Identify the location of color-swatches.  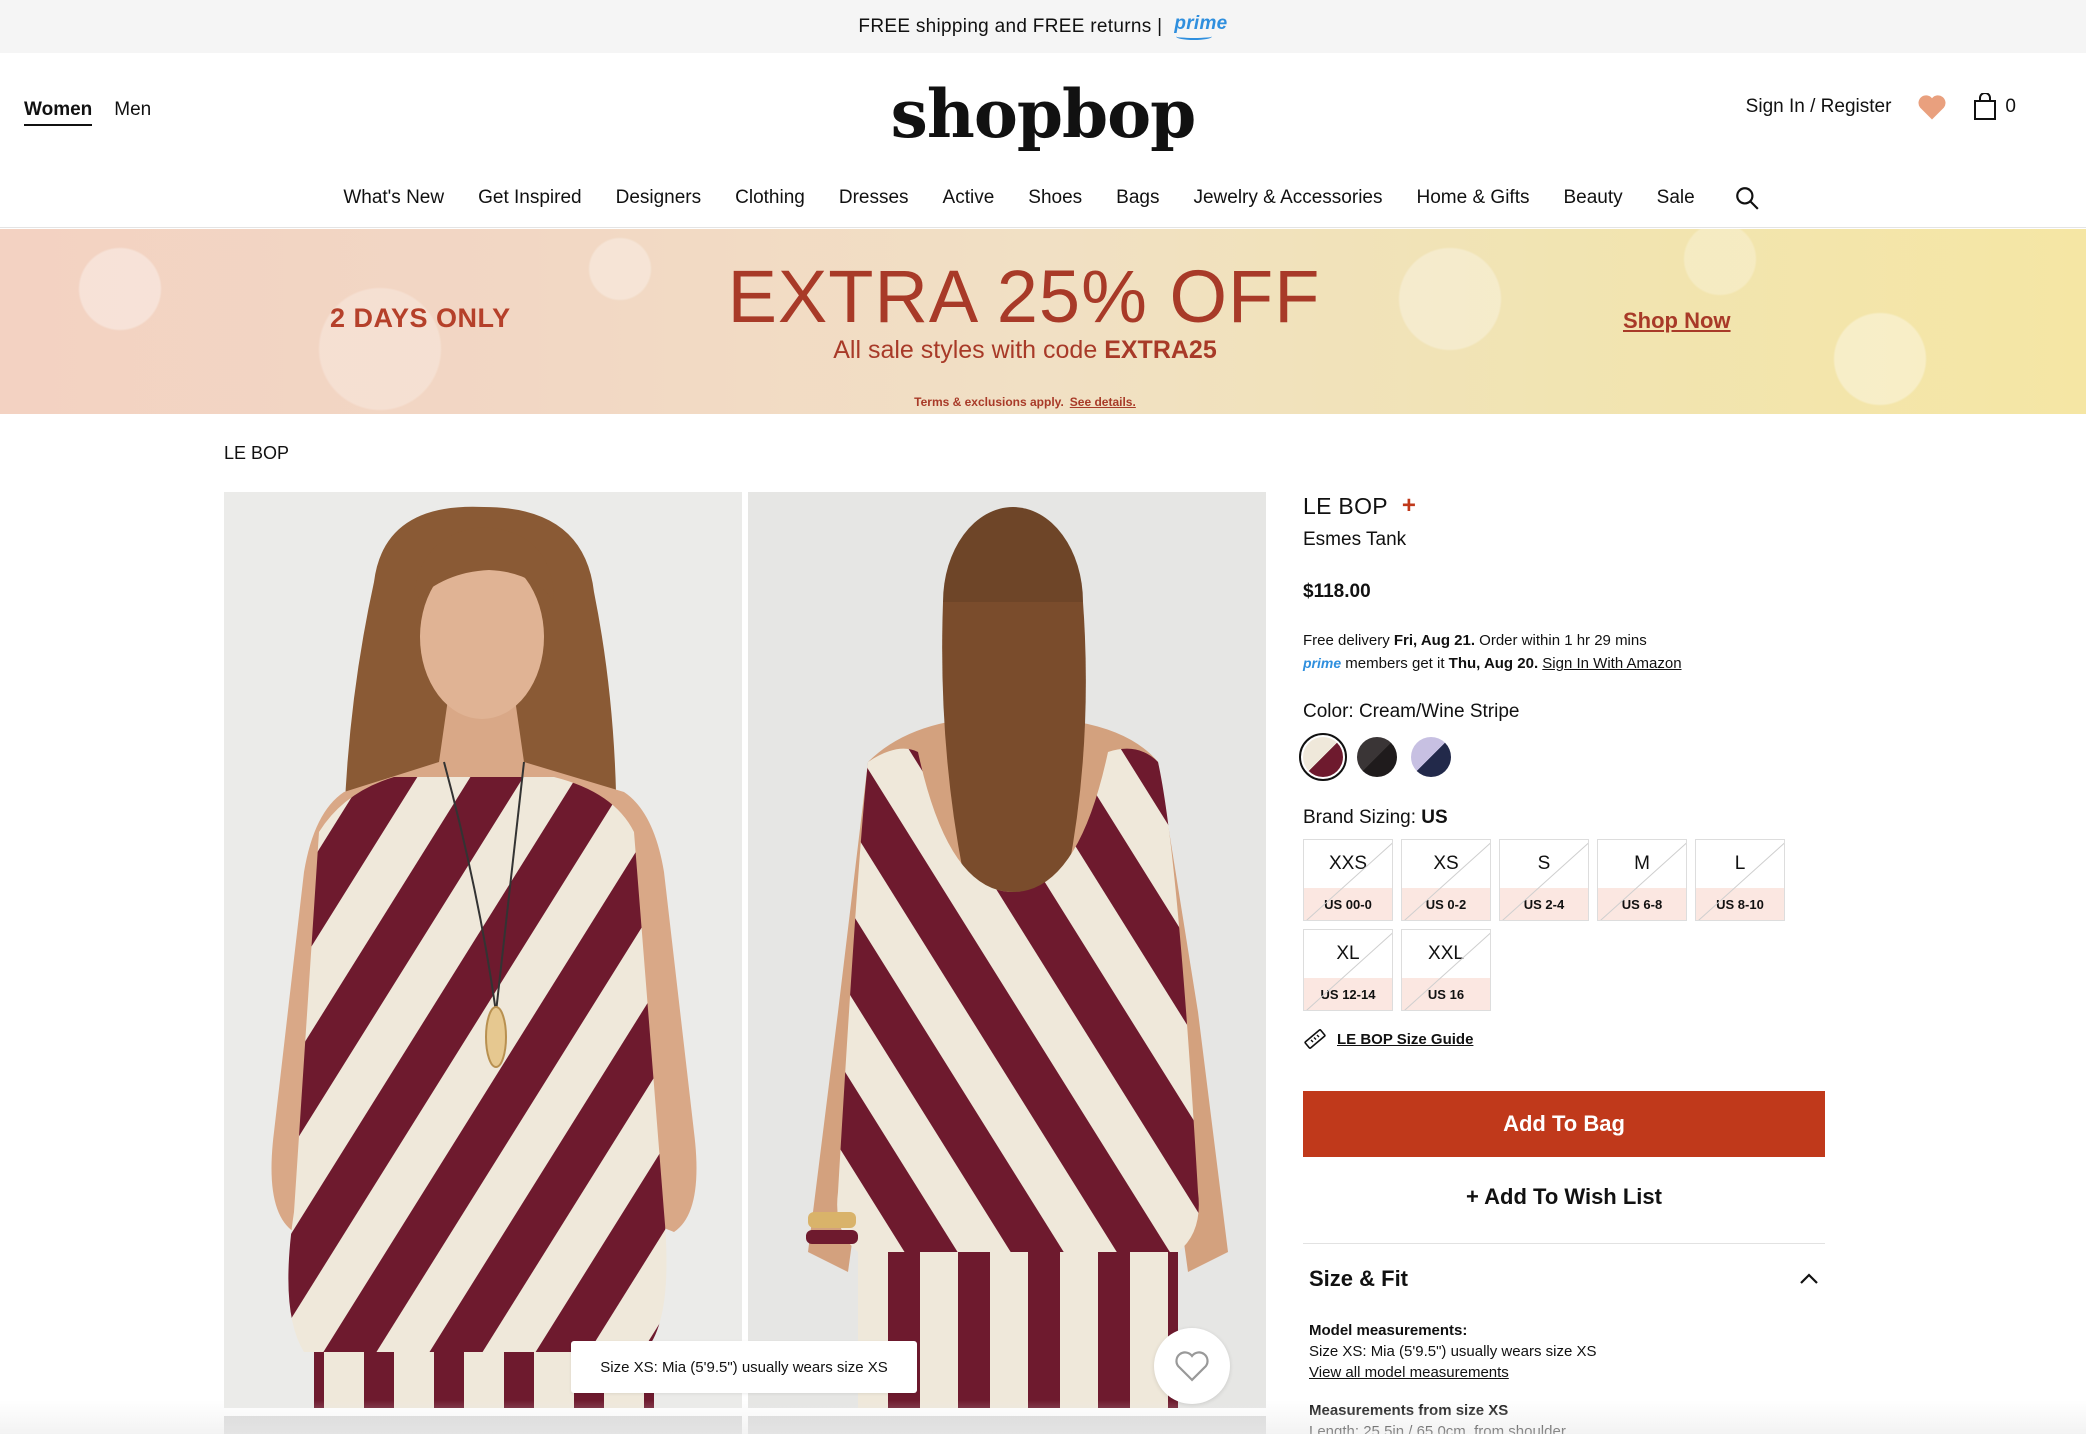
(1562, 757).